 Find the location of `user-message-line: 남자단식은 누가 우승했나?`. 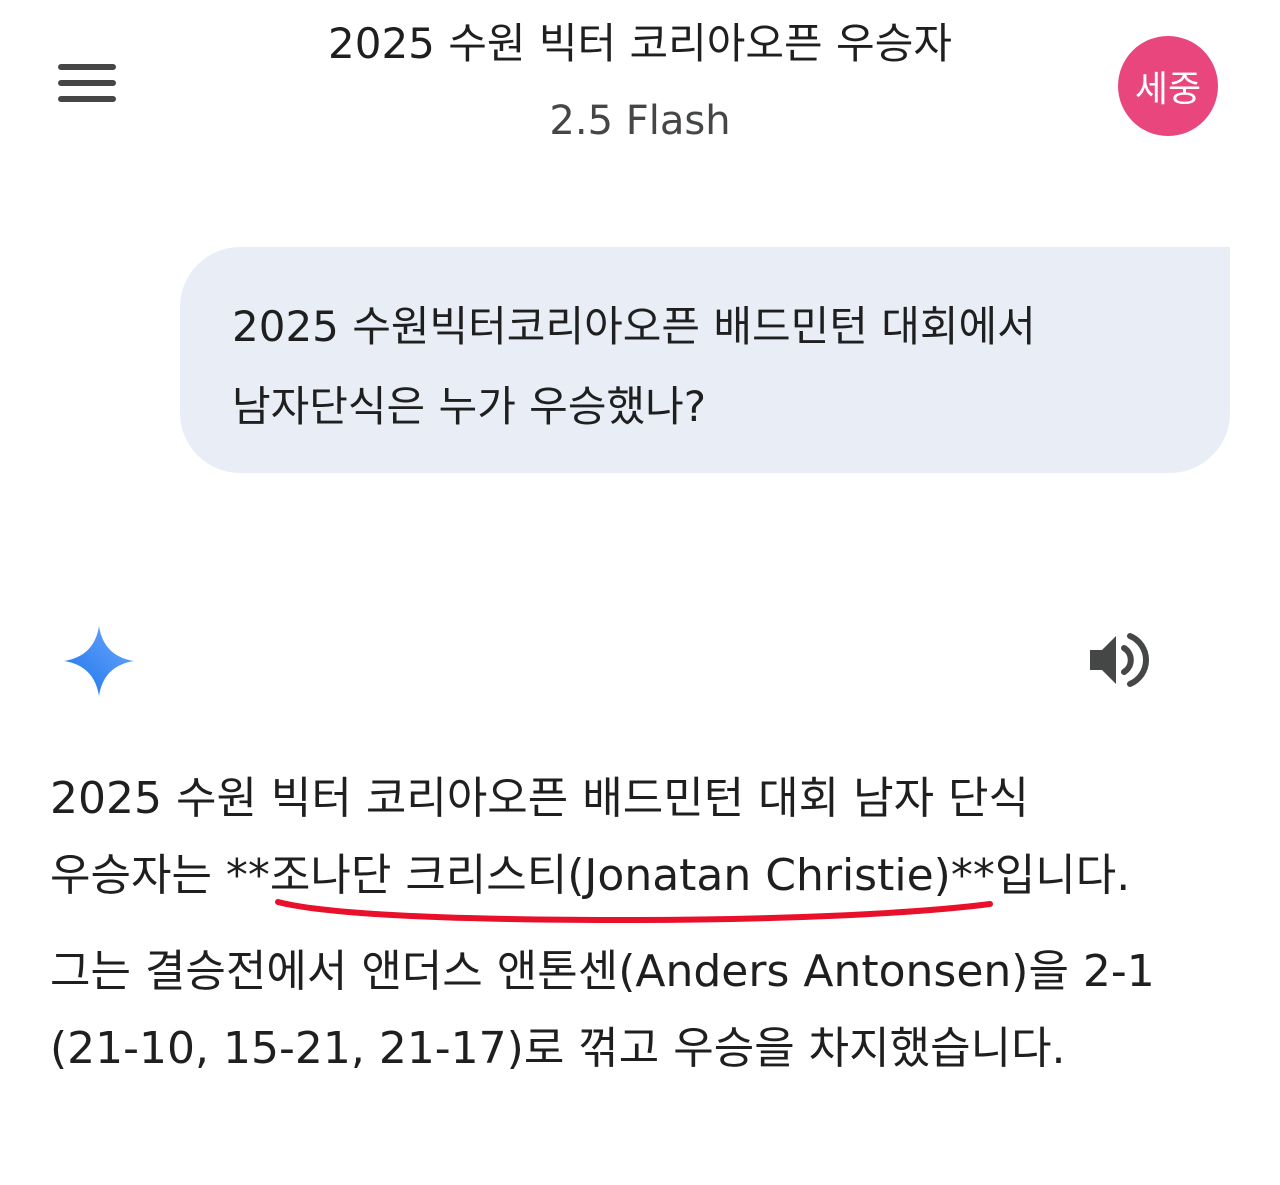

user-message-line: 남자단식은 누가 우승했나? is located at coordinates (469, 406).